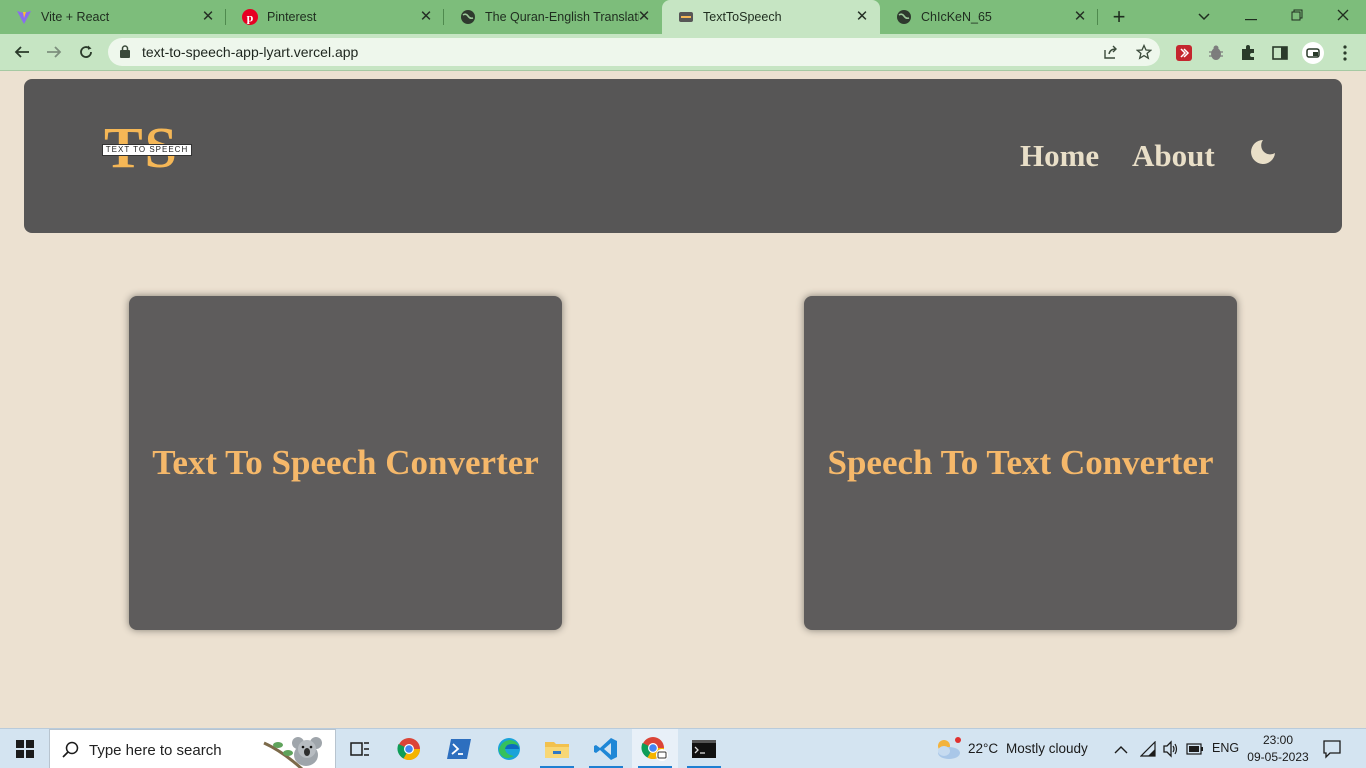 The width and height of the screenshot is (1366, 768). What do you see at coordinates (1121, 751) in the screenshot?
I see `show-hidden-icons-chevron-icon` at bounding box center [1121, 751].